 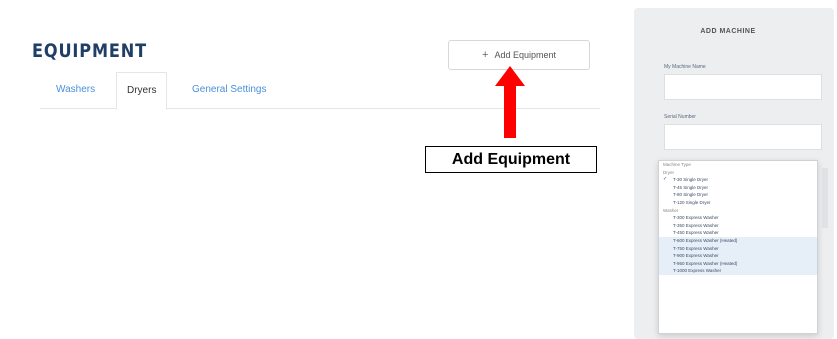 What do you see at coordinates (743, 137) in the screenshot?
I see `serial-number-input` at bounding box center [743, 137].